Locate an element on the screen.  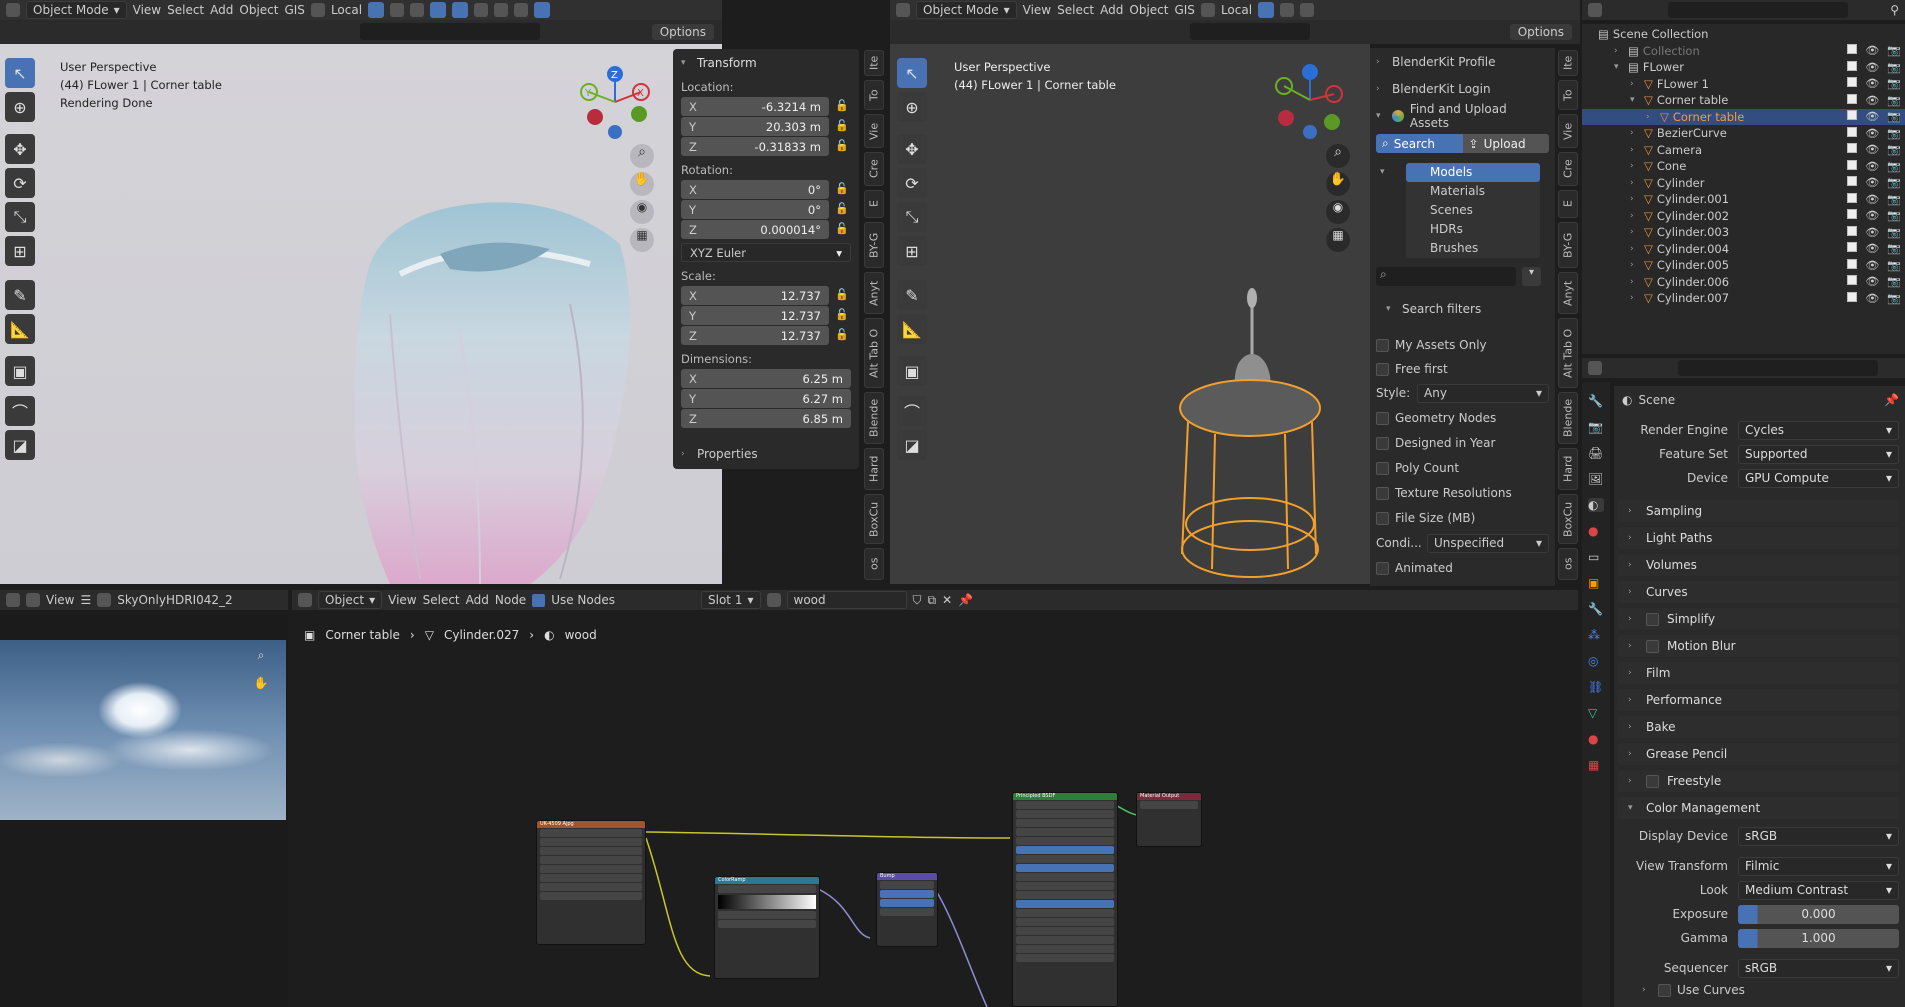
section-freestyle: › Freestyle is located at coordinates (1758, 781).